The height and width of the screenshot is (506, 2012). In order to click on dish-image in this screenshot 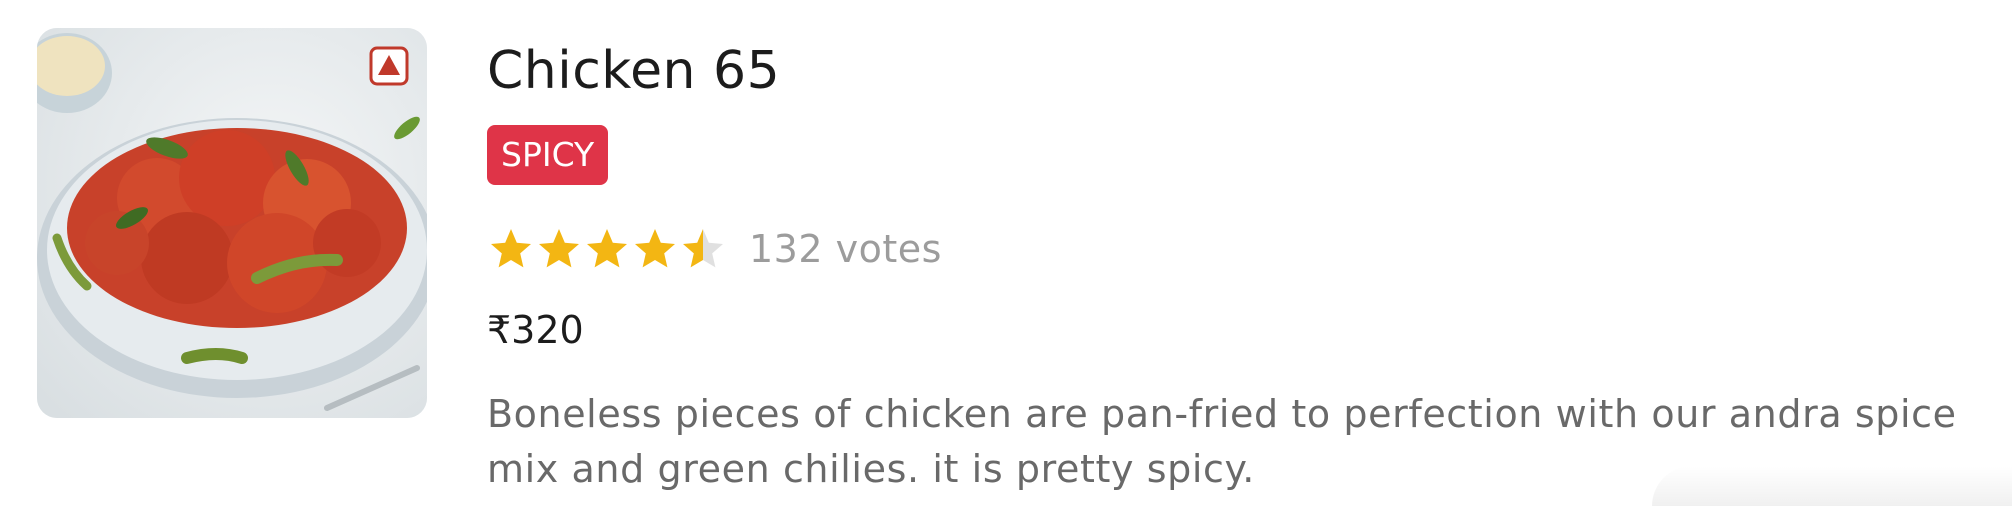, I will do `click(232, 223)`.